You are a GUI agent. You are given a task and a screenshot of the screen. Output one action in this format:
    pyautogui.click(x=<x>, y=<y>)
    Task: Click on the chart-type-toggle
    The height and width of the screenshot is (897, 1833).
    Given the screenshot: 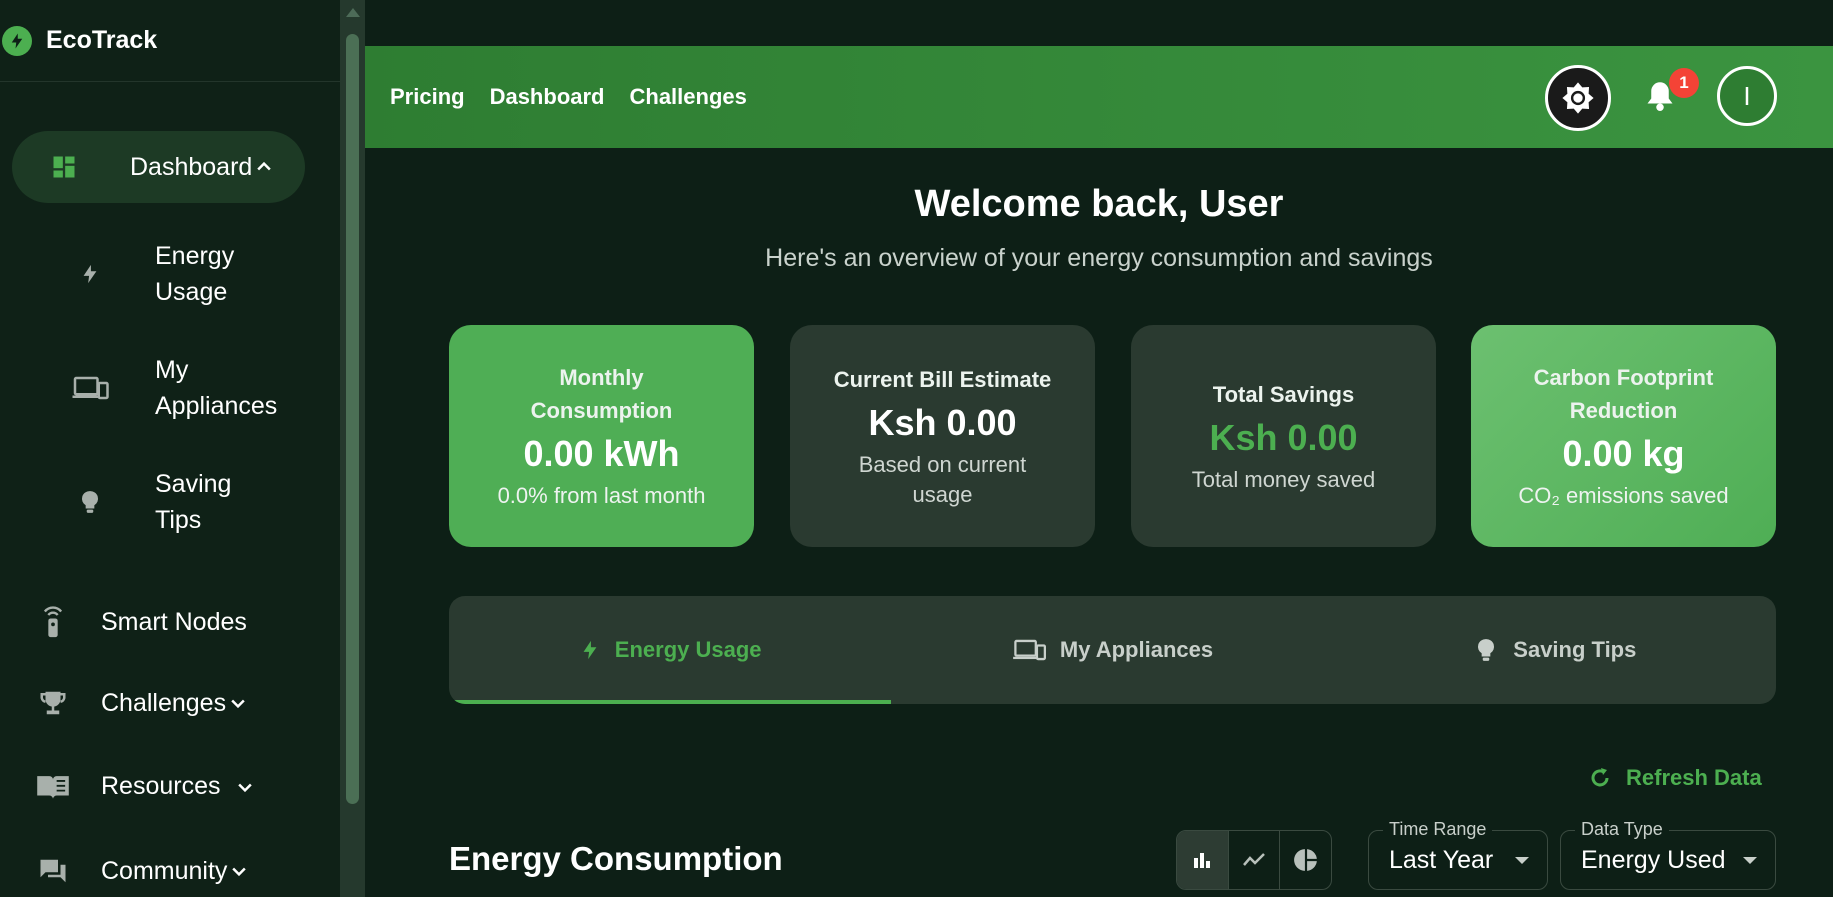 What is the action you would take?
    pyautogui.click(x=1254, y=860)
    